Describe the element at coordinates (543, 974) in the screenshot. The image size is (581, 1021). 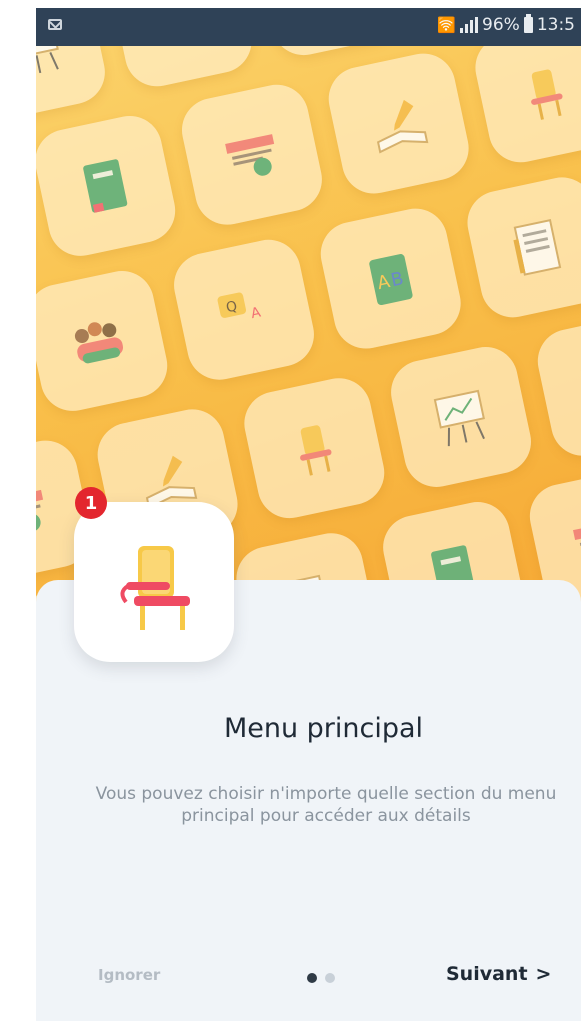
I see `chevron-right-icon: >` at that location.